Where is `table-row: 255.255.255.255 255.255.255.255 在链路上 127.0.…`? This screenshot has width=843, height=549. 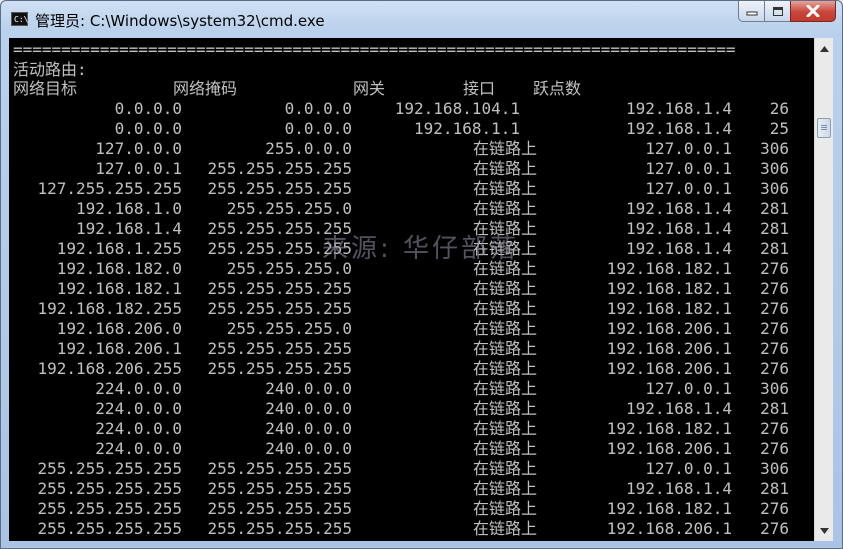
table-row: 255.255.255.255 255.255.255.255 在链路上 127.0.… is located at coordinates (413, 469).